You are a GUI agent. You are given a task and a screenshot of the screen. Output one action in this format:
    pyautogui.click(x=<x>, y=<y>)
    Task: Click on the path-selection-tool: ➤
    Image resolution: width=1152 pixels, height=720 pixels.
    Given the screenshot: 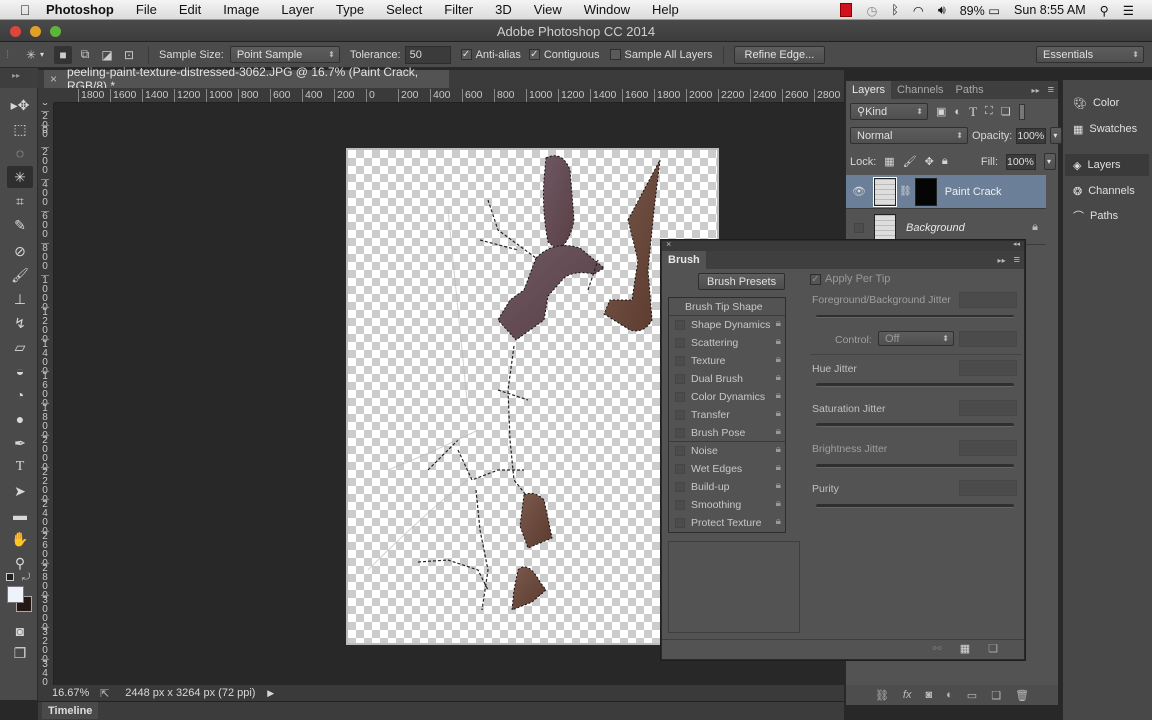 What is the action you would take?
    pyautogui.click(x=20, y=491)
    